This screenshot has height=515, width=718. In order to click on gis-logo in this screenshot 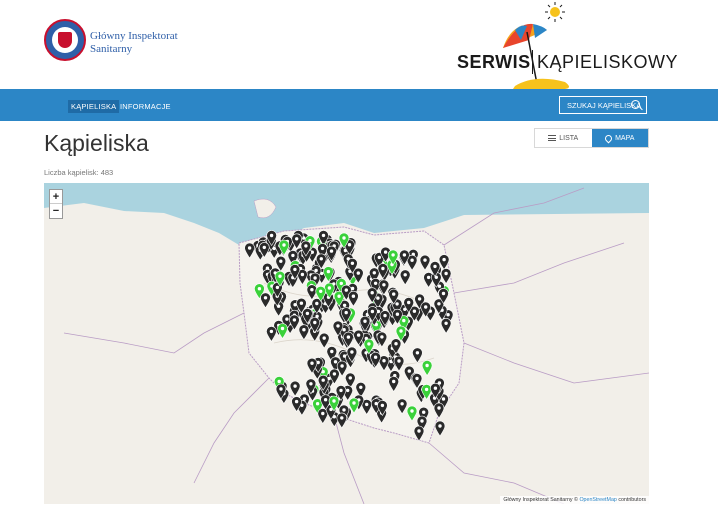, I will do `click(65, 40)`.